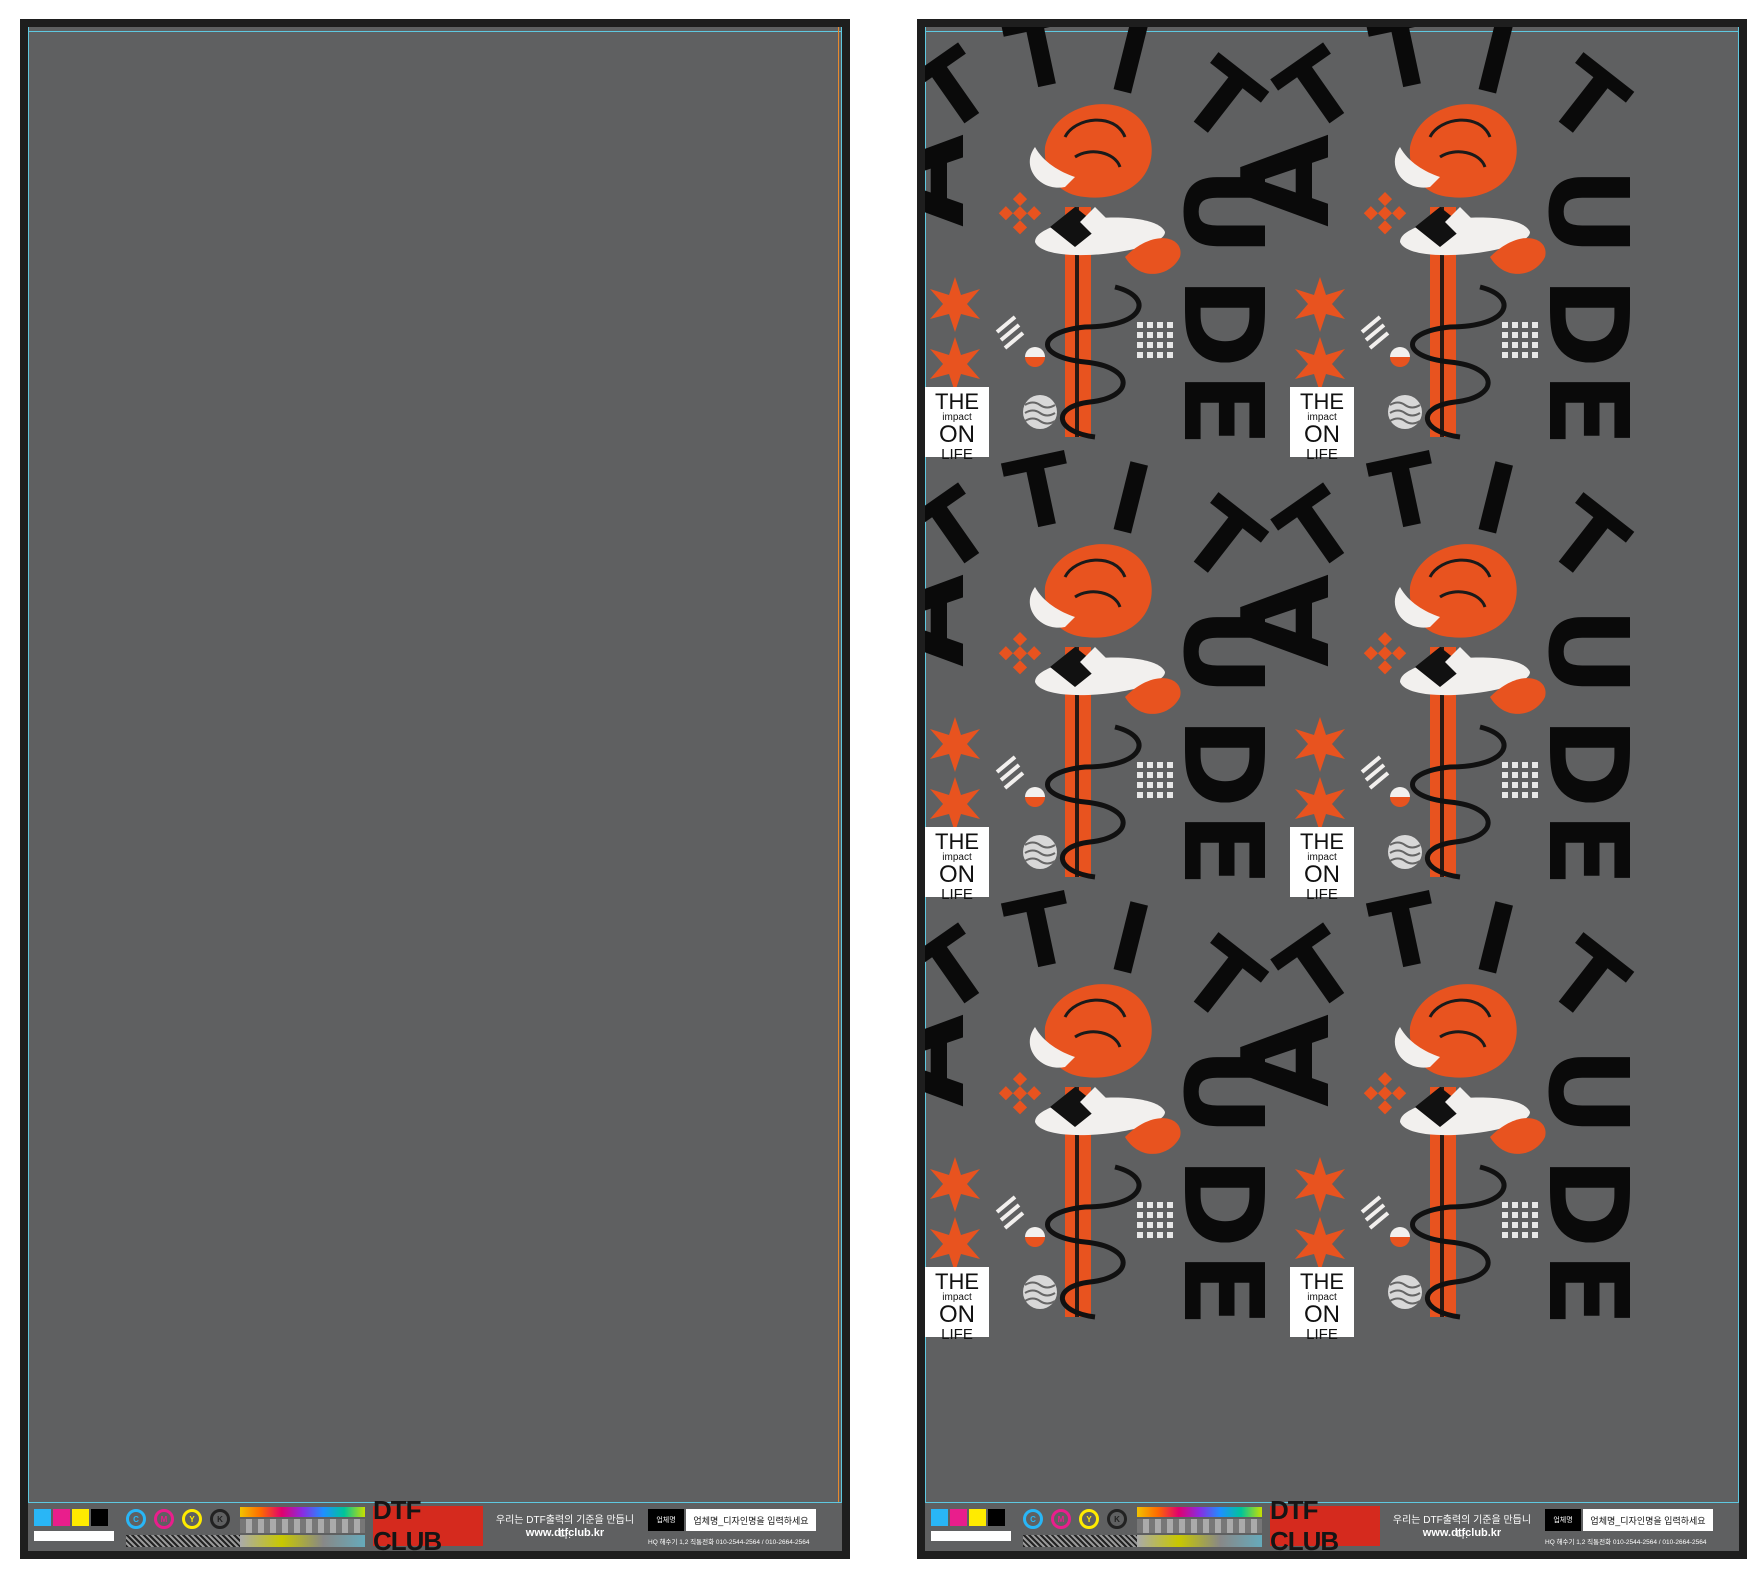 The height and width of the screenshot is (1576, 1760). What do you see at coordinates (1106, 237) in the screenshot?
I see `artwork-tile` at bounding box center [1106, 237].